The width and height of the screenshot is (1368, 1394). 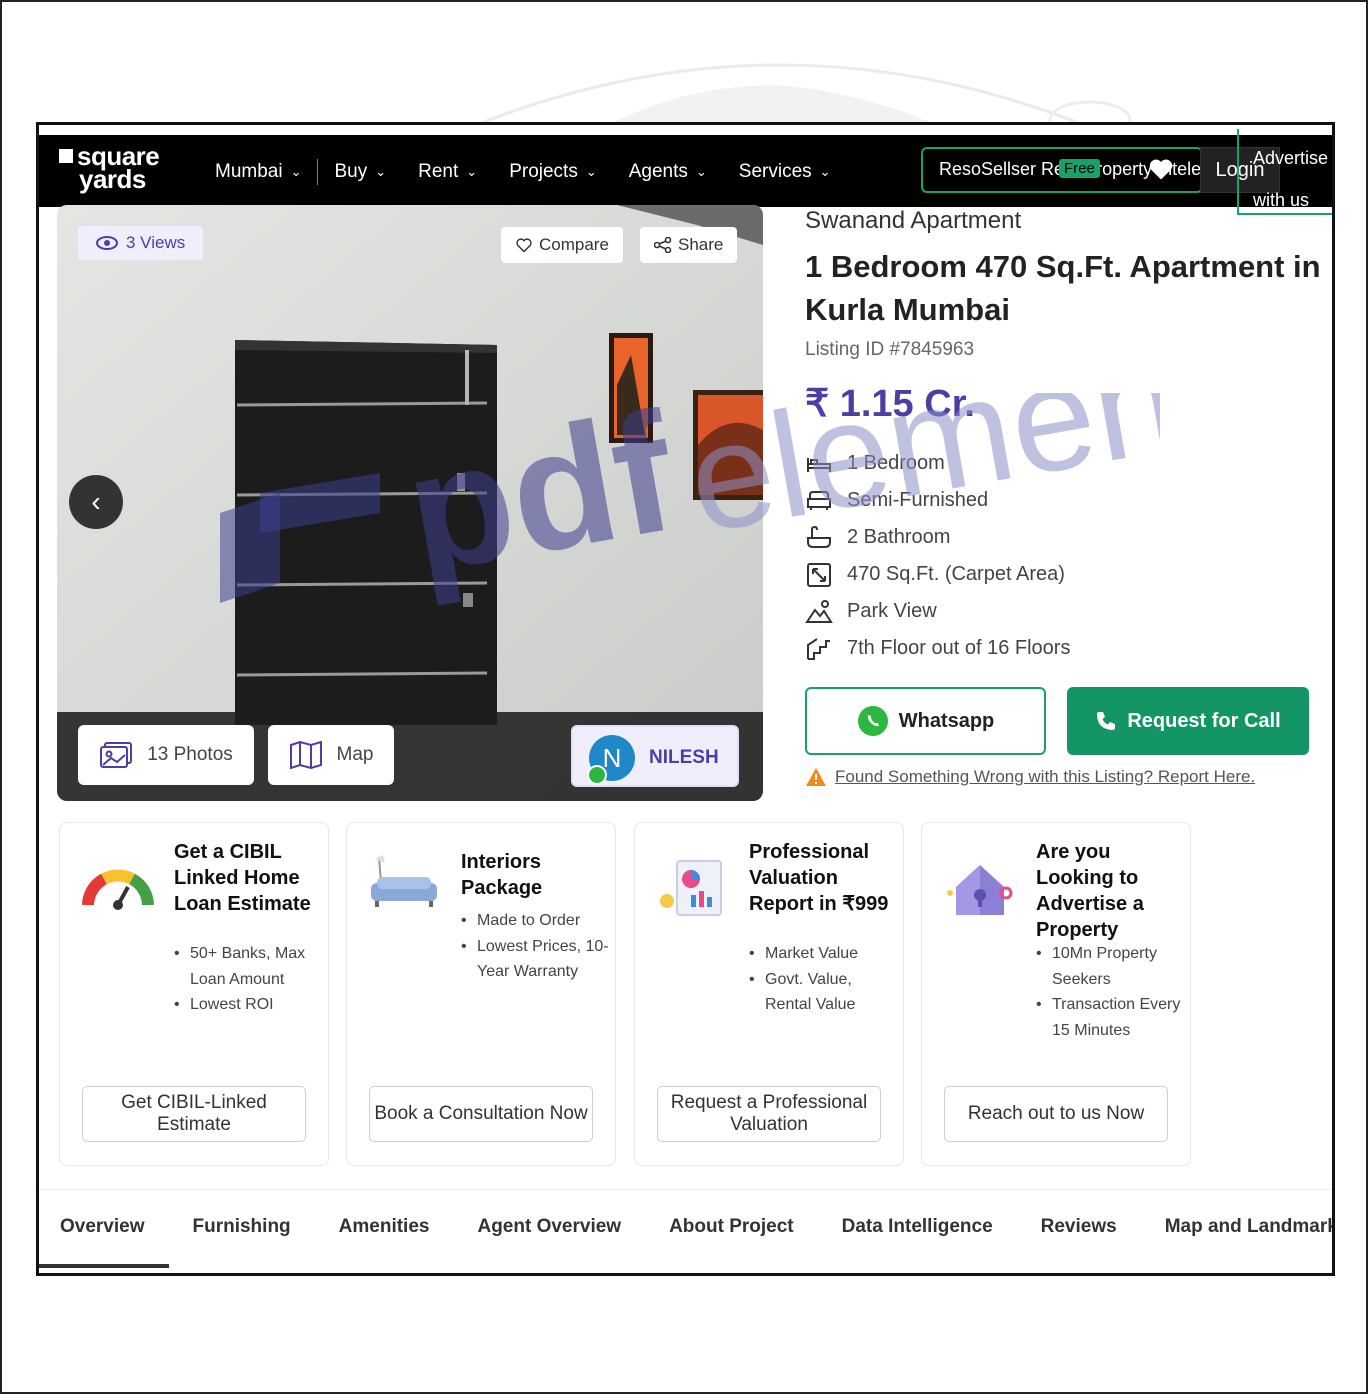 What do you see at coordinates (549, 1227) in the screenshot?
I see `tab-agent-overview: Agent Overview` at bounding box center [549, 1227].